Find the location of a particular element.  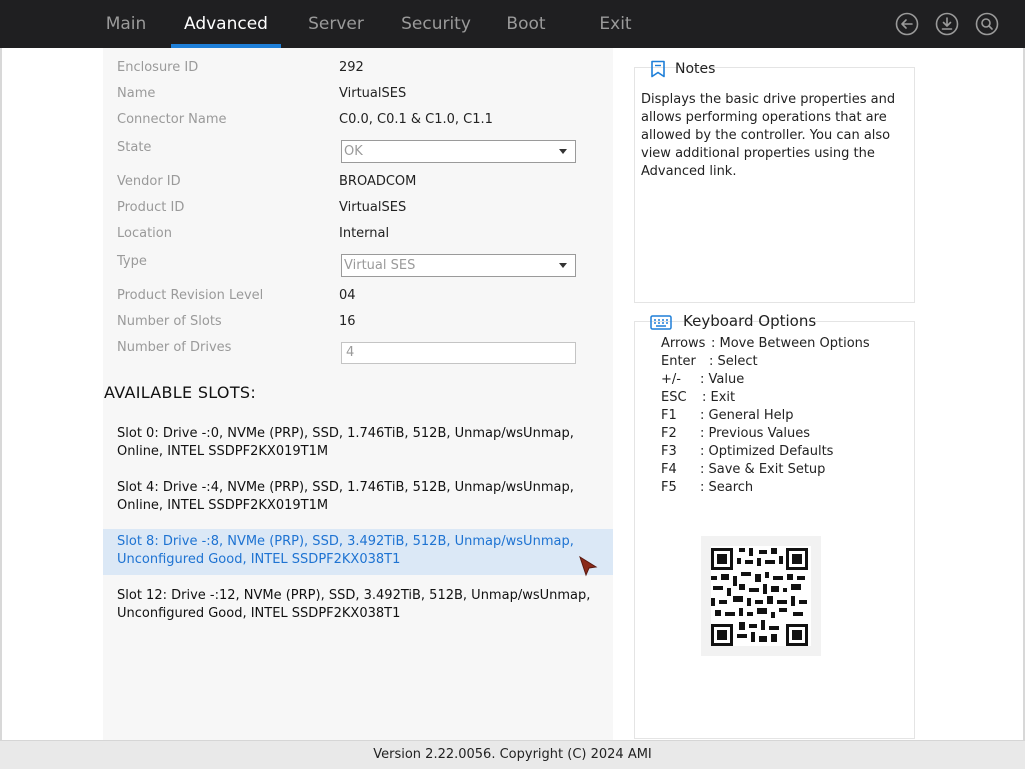

back-icon is located at coordinates (907, 24).